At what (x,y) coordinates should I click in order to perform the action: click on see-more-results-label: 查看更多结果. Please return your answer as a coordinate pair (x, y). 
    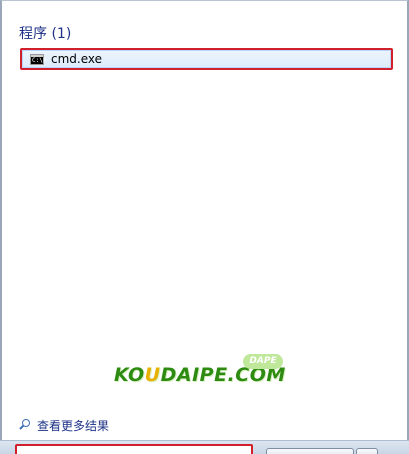
    Looking at the image, I should click on (73, 426).